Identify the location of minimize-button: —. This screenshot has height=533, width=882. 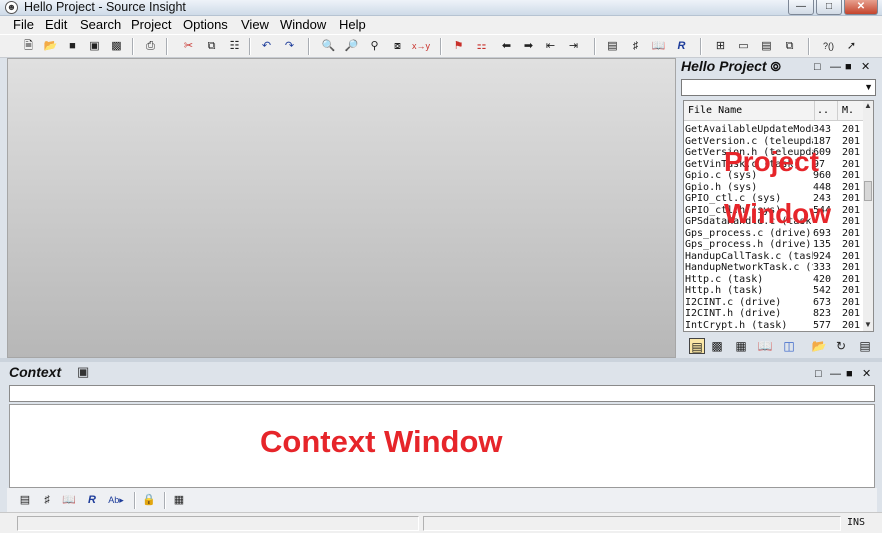
(801, 7).